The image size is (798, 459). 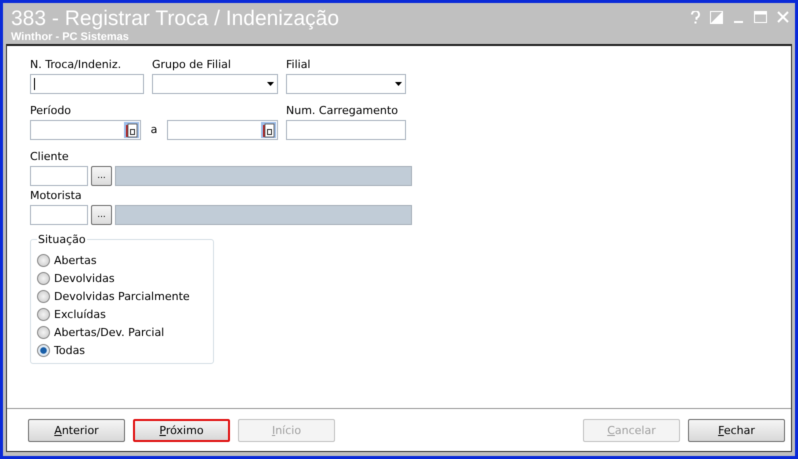 What do you see at coordinates (109, 332) in the screenshot?
I see `radio-label: Abertas/Dev. Parcial` at bounding box center [109, 332].